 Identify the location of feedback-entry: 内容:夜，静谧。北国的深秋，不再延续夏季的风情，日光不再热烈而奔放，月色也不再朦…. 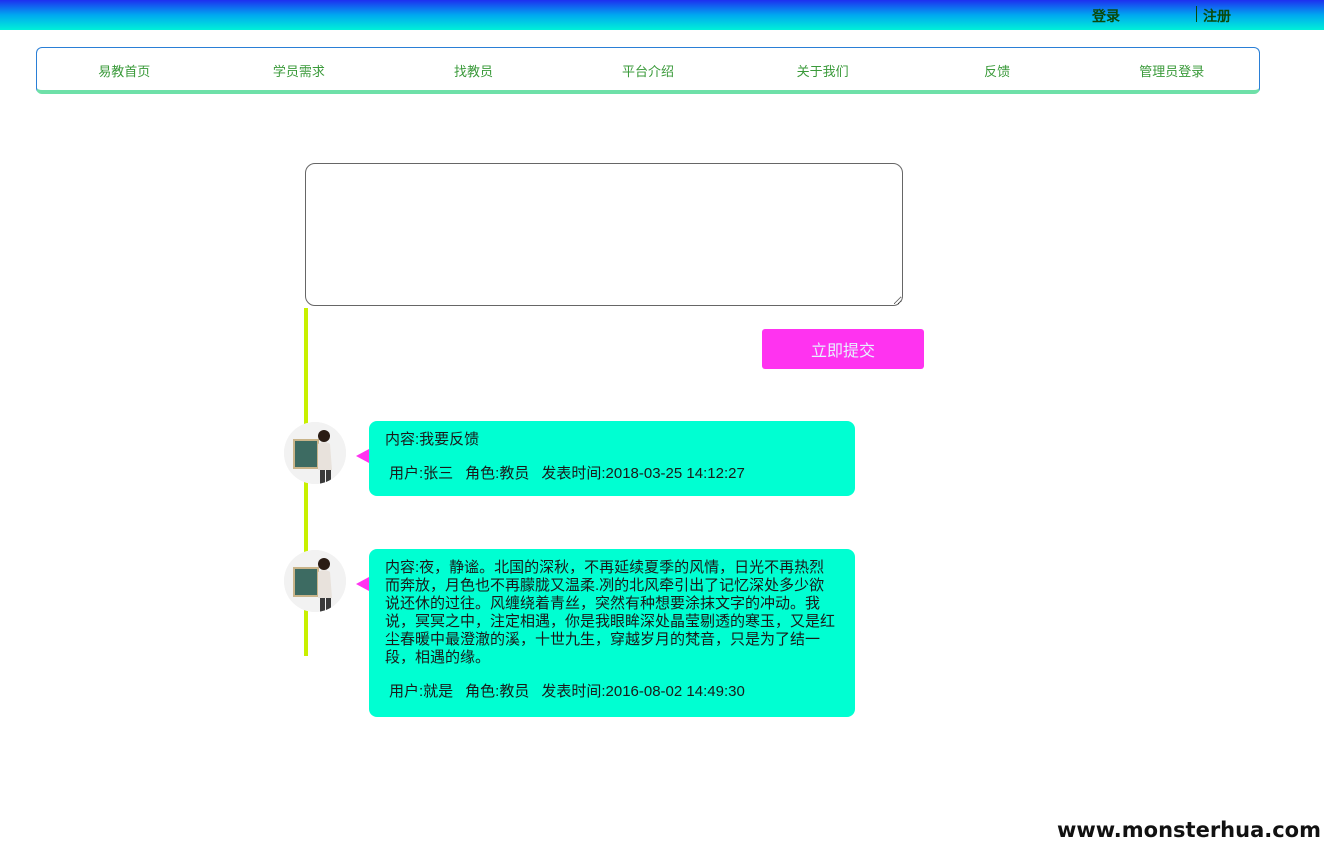
(612, 633).